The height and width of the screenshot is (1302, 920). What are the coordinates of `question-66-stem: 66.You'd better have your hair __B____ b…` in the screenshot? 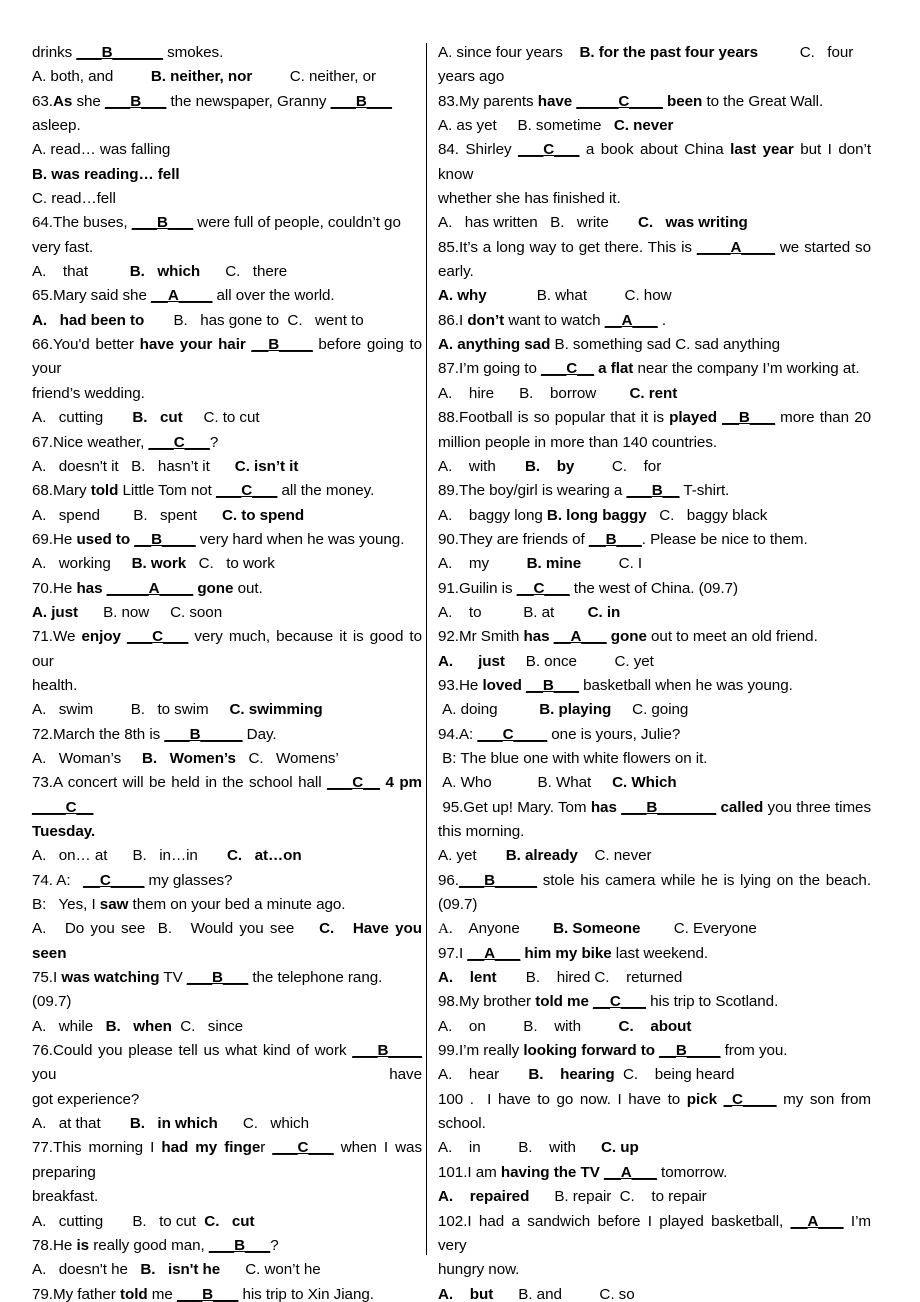 It's located at (229, 357).